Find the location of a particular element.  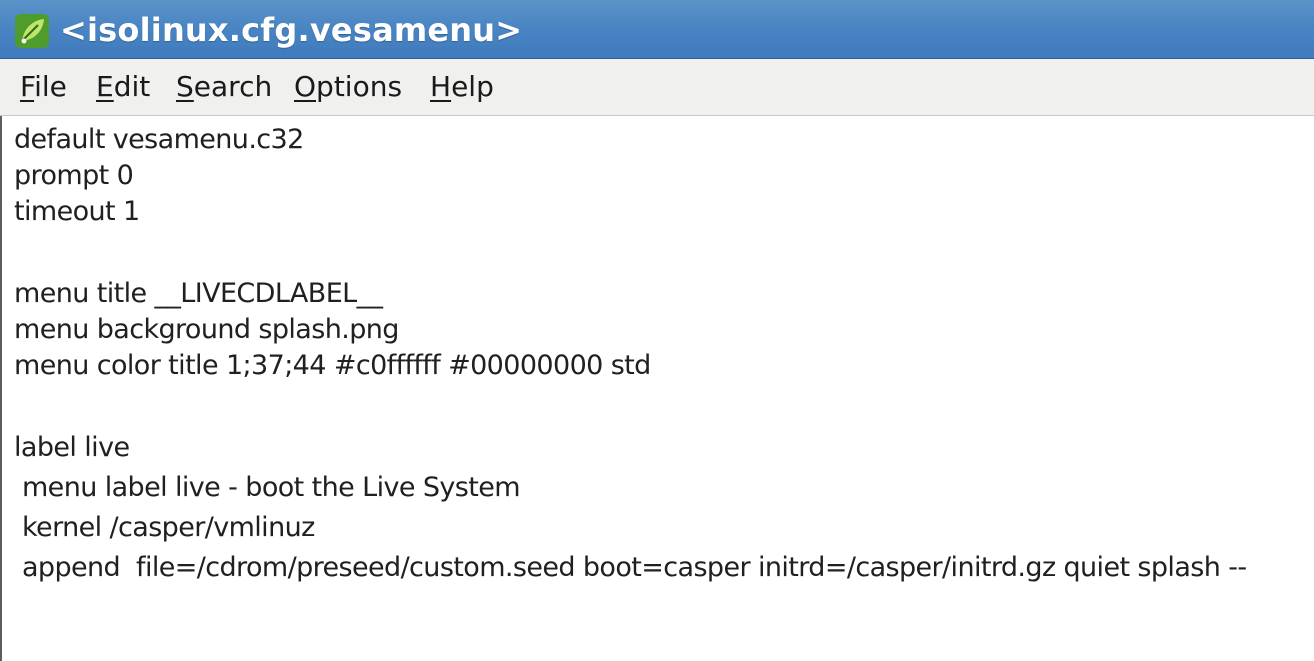

editor-line-11: kernel /casper/vmlinuz is located at coordinates (164, 528).